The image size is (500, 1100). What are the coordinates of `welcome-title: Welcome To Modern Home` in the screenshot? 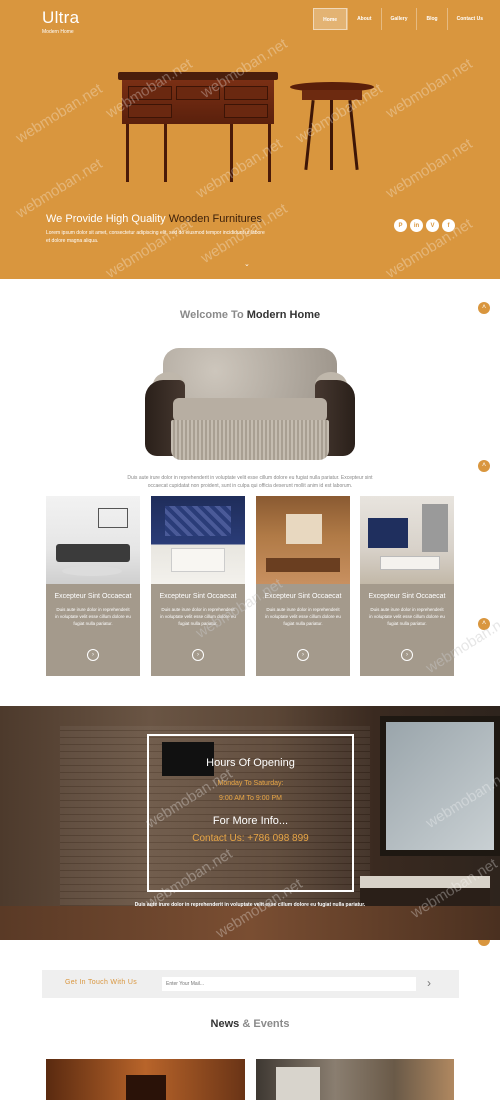 It's located at (250, 315).